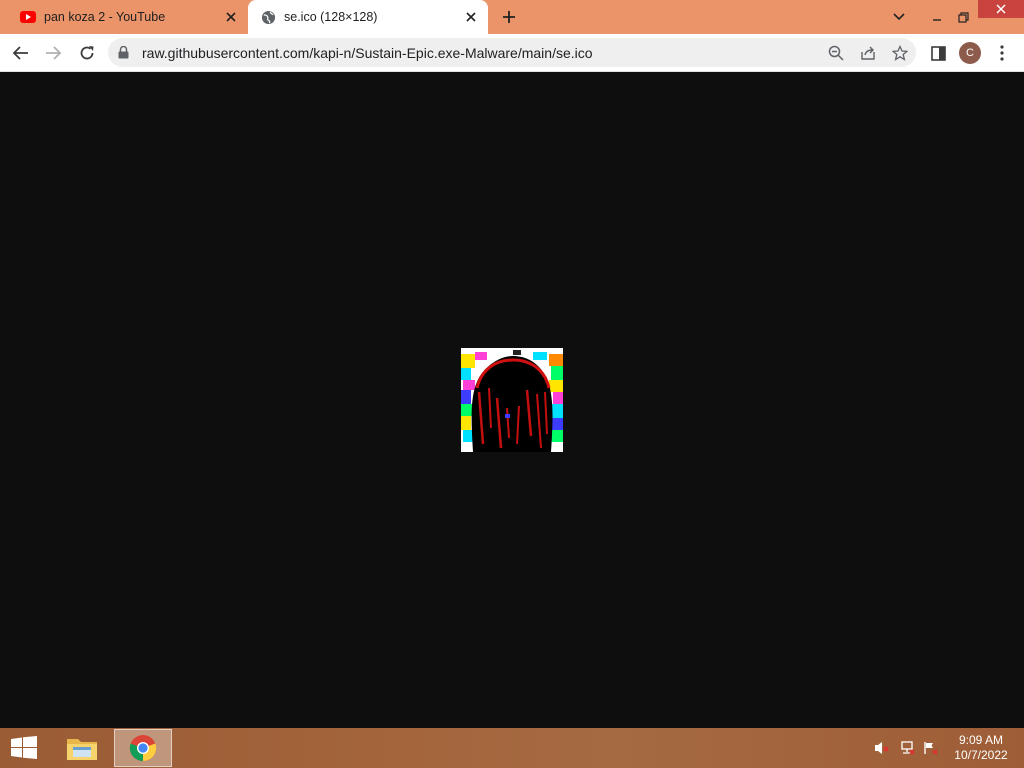 The image size is (1024, 768). I want to click on reload-icon, so click(87, 53).